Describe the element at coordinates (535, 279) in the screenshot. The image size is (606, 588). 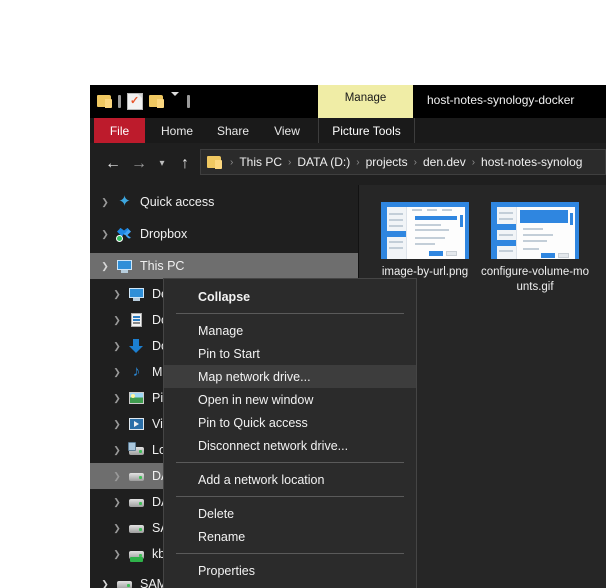
I see `file-name-label: configure-volume-mounts.gif` at that location.